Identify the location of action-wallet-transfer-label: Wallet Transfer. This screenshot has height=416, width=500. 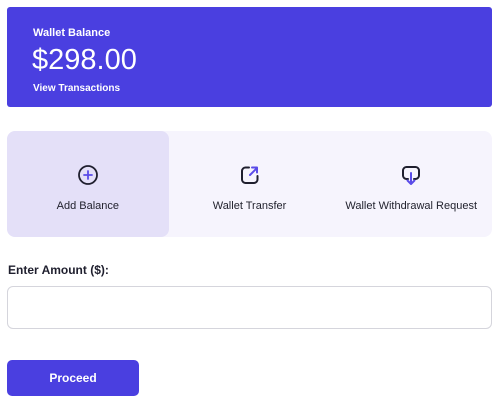
(249, 206).